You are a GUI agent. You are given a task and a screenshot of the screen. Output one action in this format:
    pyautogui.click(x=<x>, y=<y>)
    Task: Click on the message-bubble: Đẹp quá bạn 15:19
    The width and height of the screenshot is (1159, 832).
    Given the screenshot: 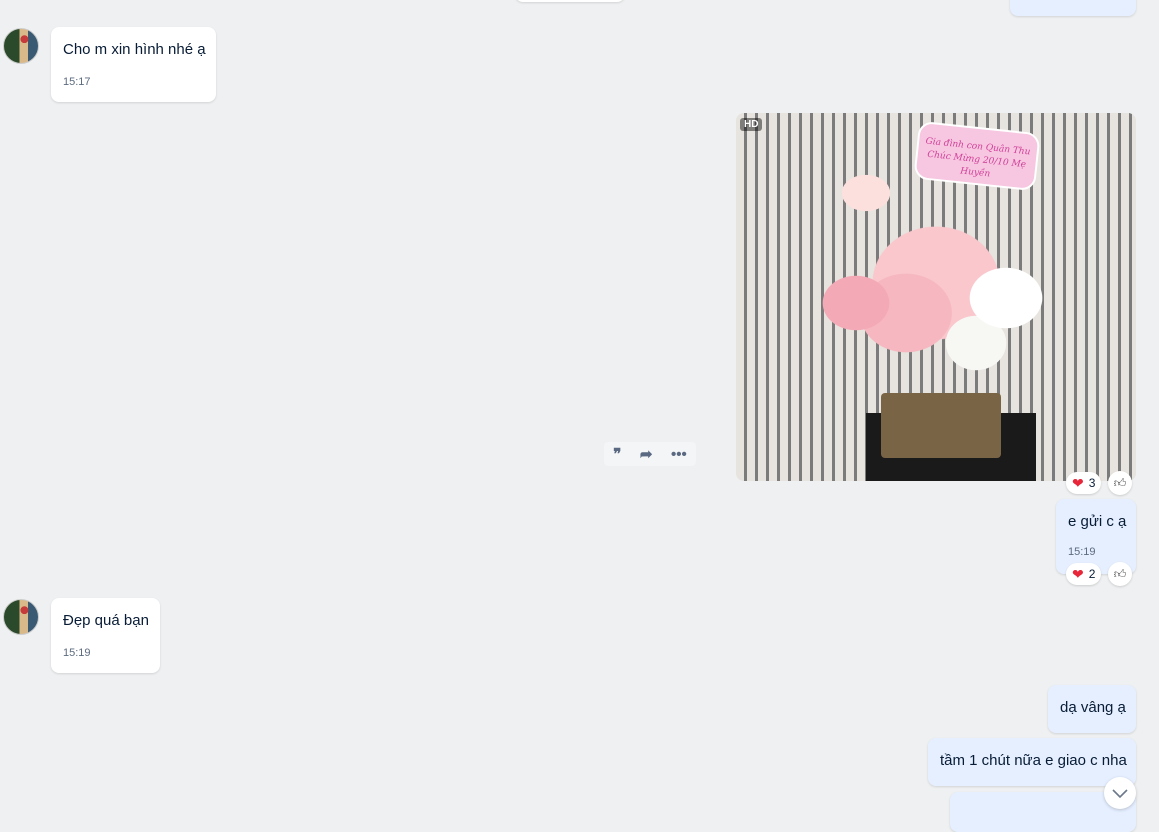 What is the action you would take?
    pyautogui.click(x=105, y=635)
    